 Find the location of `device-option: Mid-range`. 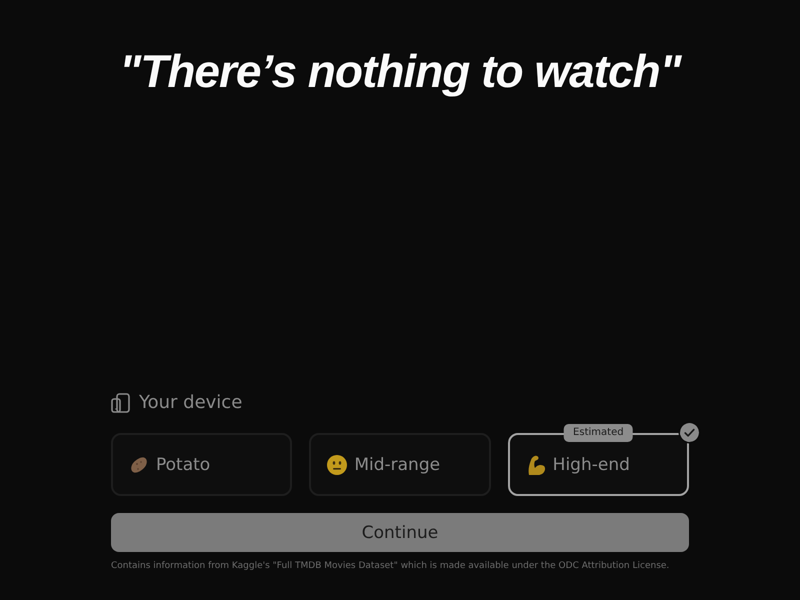

device-option: Mid-range is located at coordinates (400, 464).